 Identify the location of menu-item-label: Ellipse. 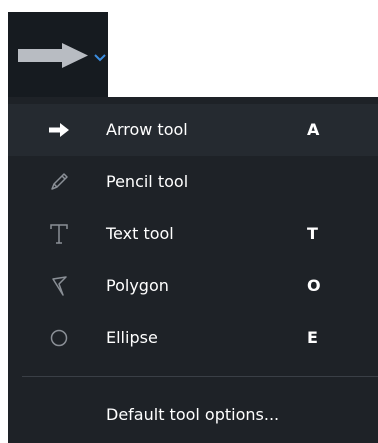
(132, 337).